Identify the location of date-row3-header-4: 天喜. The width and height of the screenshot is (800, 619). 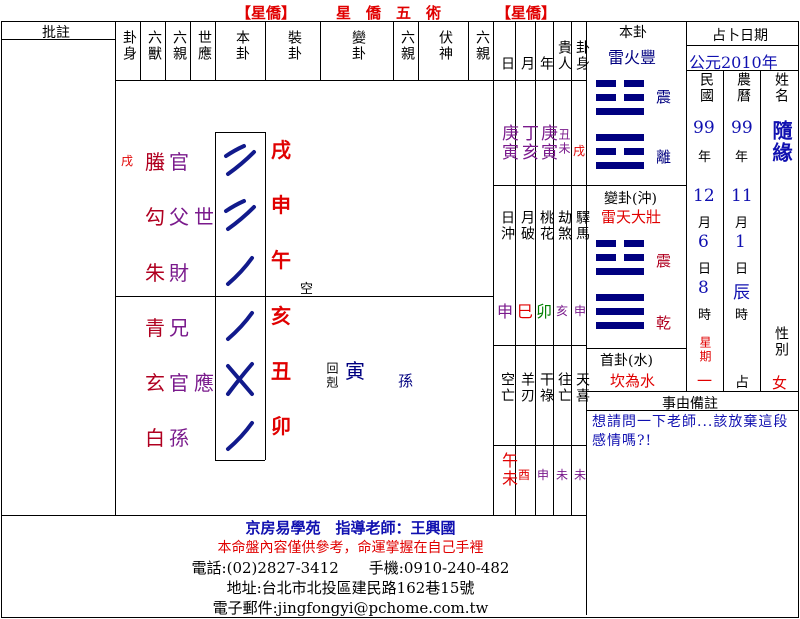
(582, 388).